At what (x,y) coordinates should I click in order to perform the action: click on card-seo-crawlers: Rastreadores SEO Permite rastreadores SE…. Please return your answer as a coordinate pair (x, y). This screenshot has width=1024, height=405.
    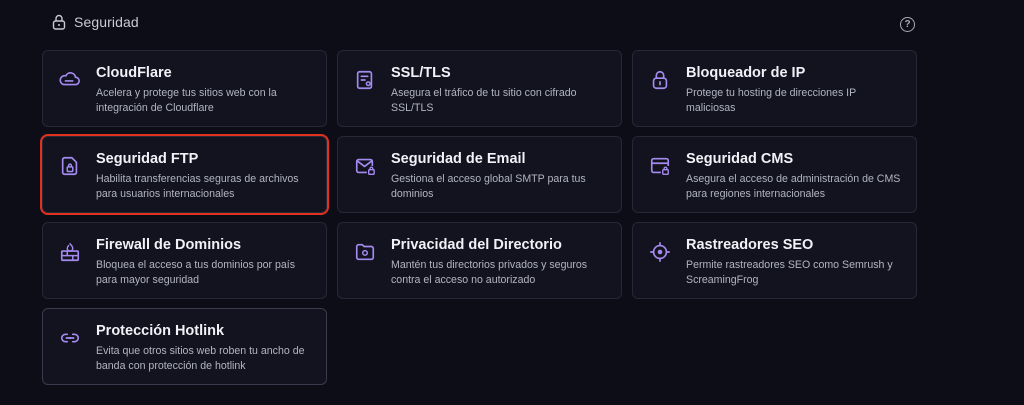
    Looking at the image, I should click on (774, 260).